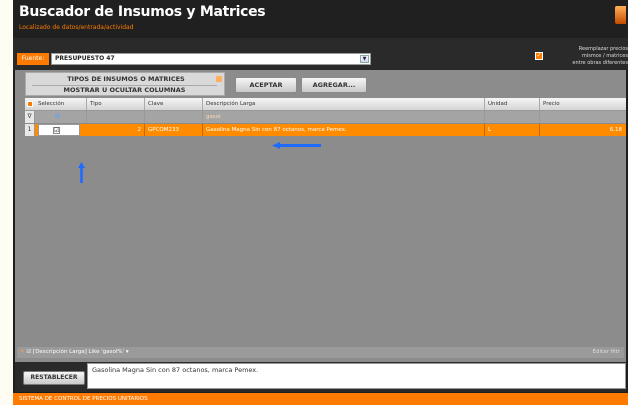 This screenshot has height=405, width=628. I want to click on window-subtitle: Localizado de datos/entrada/actividad, so click(76, 27).